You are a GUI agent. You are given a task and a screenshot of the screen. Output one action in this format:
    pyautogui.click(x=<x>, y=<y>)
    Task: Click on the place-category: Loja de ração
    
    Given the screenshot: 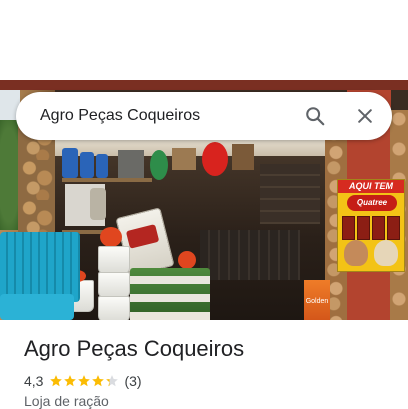 What is the action you would take?
    pyautogui.click(x=66, y=401)
    